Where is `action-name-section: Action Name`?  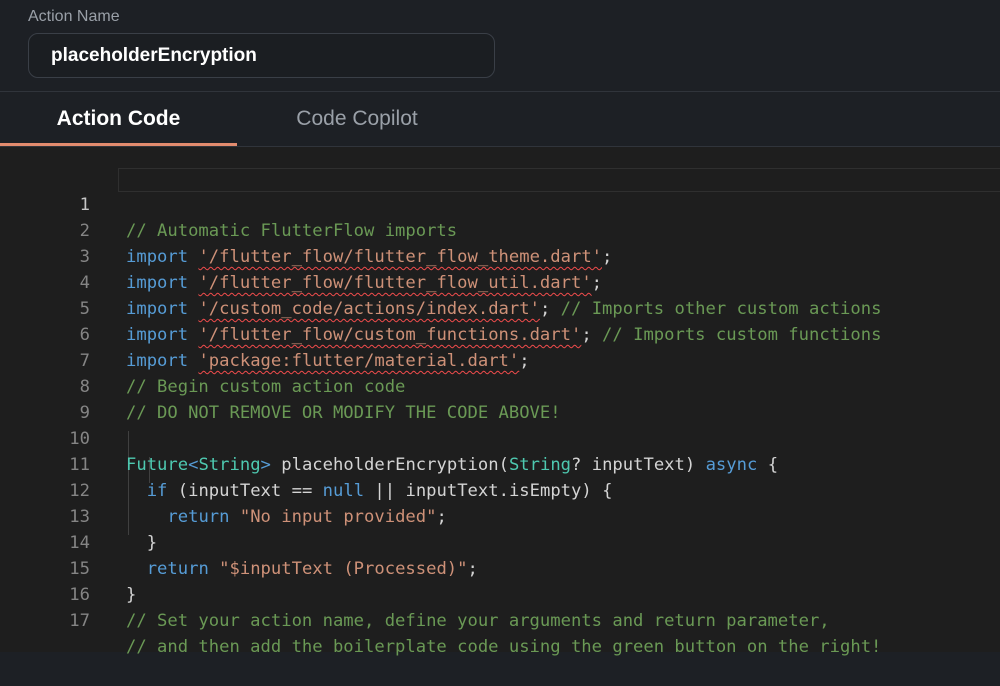 action-name-section: Action Name is located at coordinates (500, 45).